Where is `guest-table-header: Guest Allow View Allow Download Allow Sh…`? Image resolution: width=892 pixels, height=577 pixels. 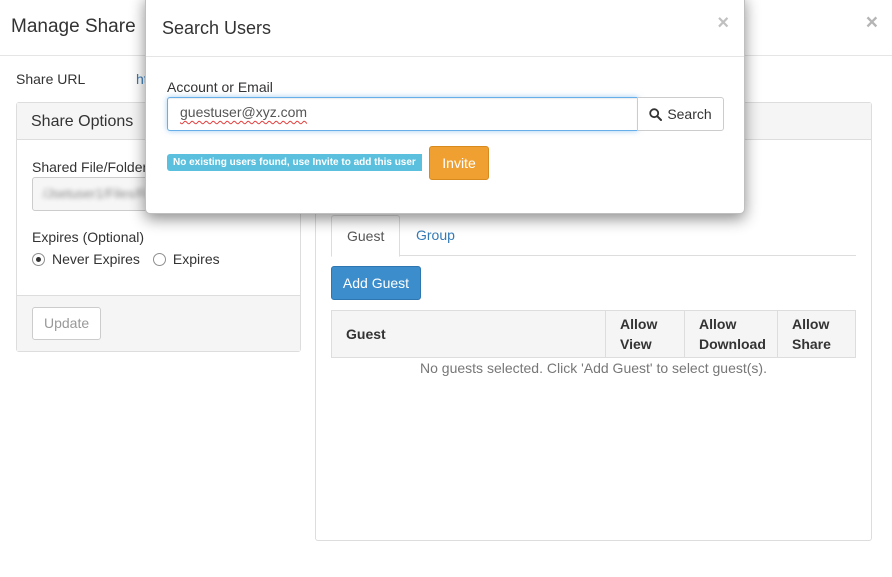 guest-table-header: Guest Allow View Allow Download Allow Sh… is located at coordinates (593, 334).